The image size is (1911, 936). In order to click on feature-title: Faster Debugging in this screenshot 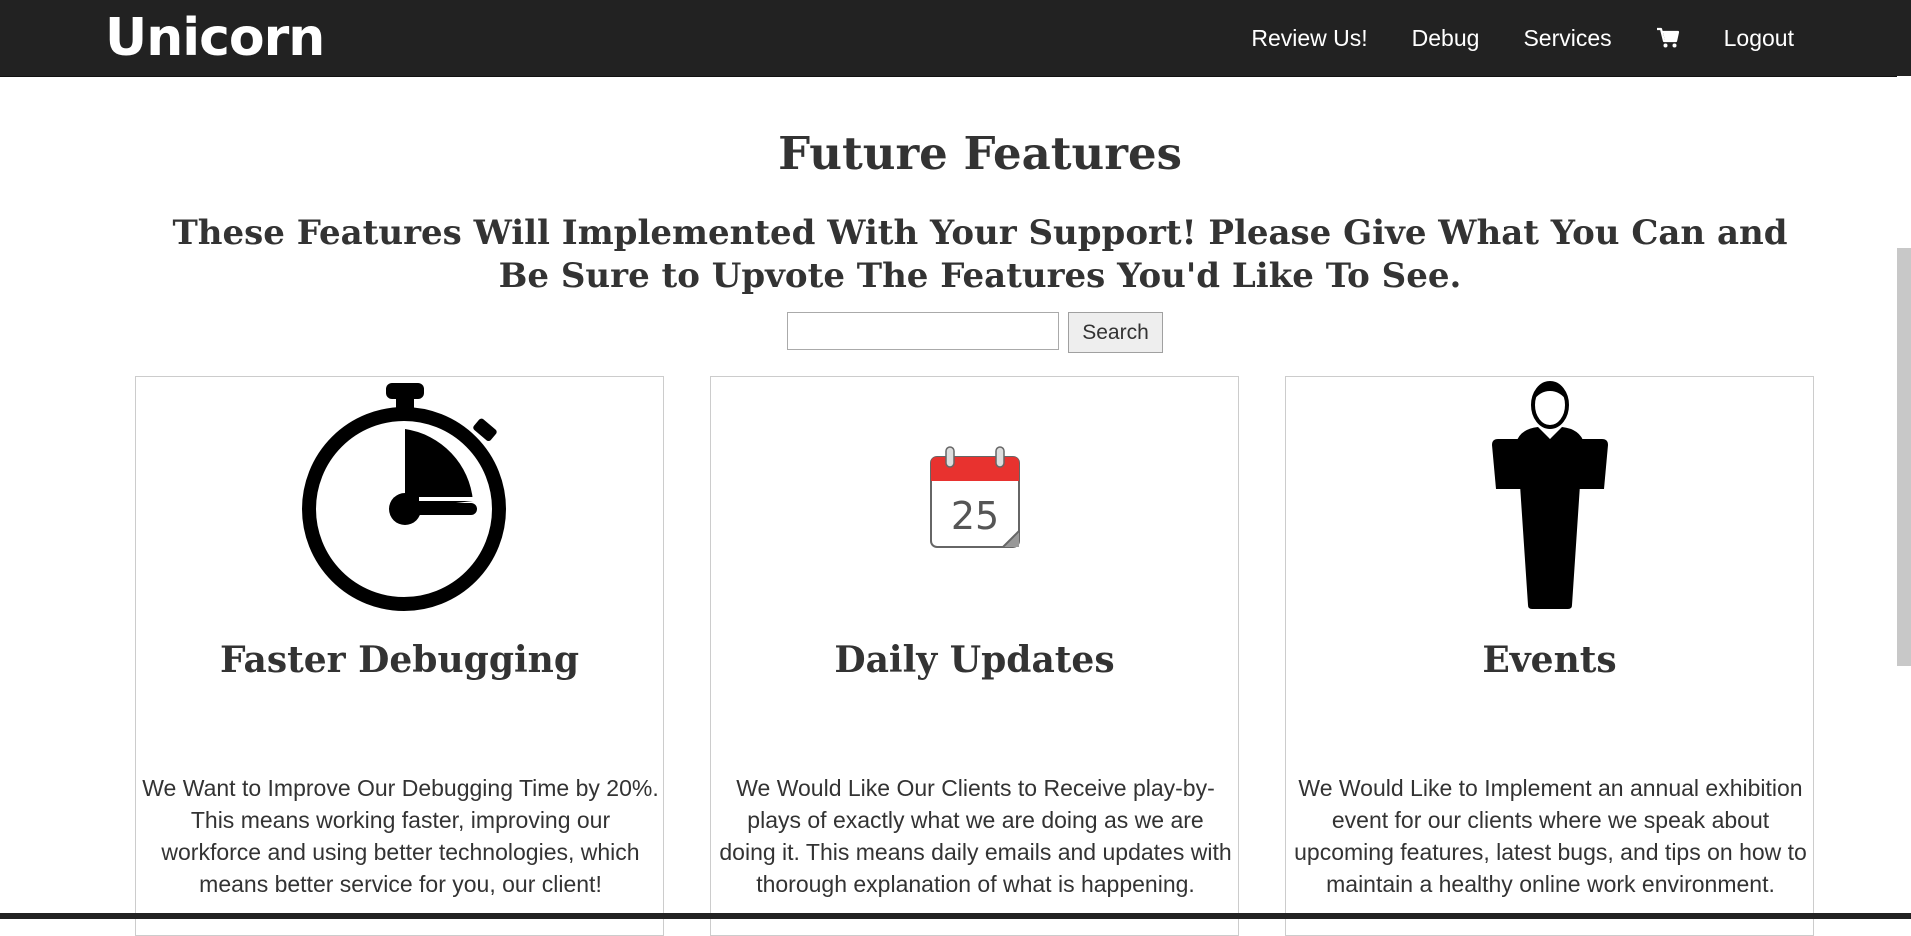, I will do `click(399, 660)`.